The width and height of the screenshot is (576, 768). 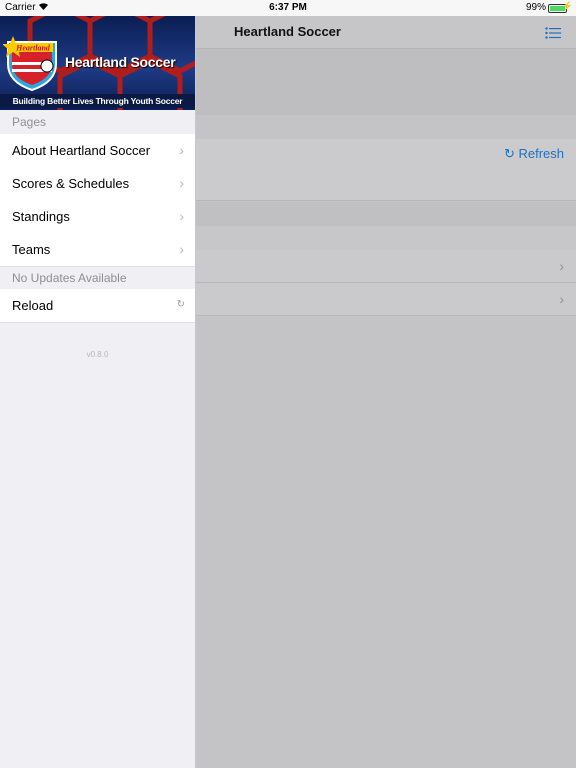 What do you see at coordinates (120, 62) in the screenshot?
I see `banner-title: Heartland Soccer` at bounding box center [120, 62].